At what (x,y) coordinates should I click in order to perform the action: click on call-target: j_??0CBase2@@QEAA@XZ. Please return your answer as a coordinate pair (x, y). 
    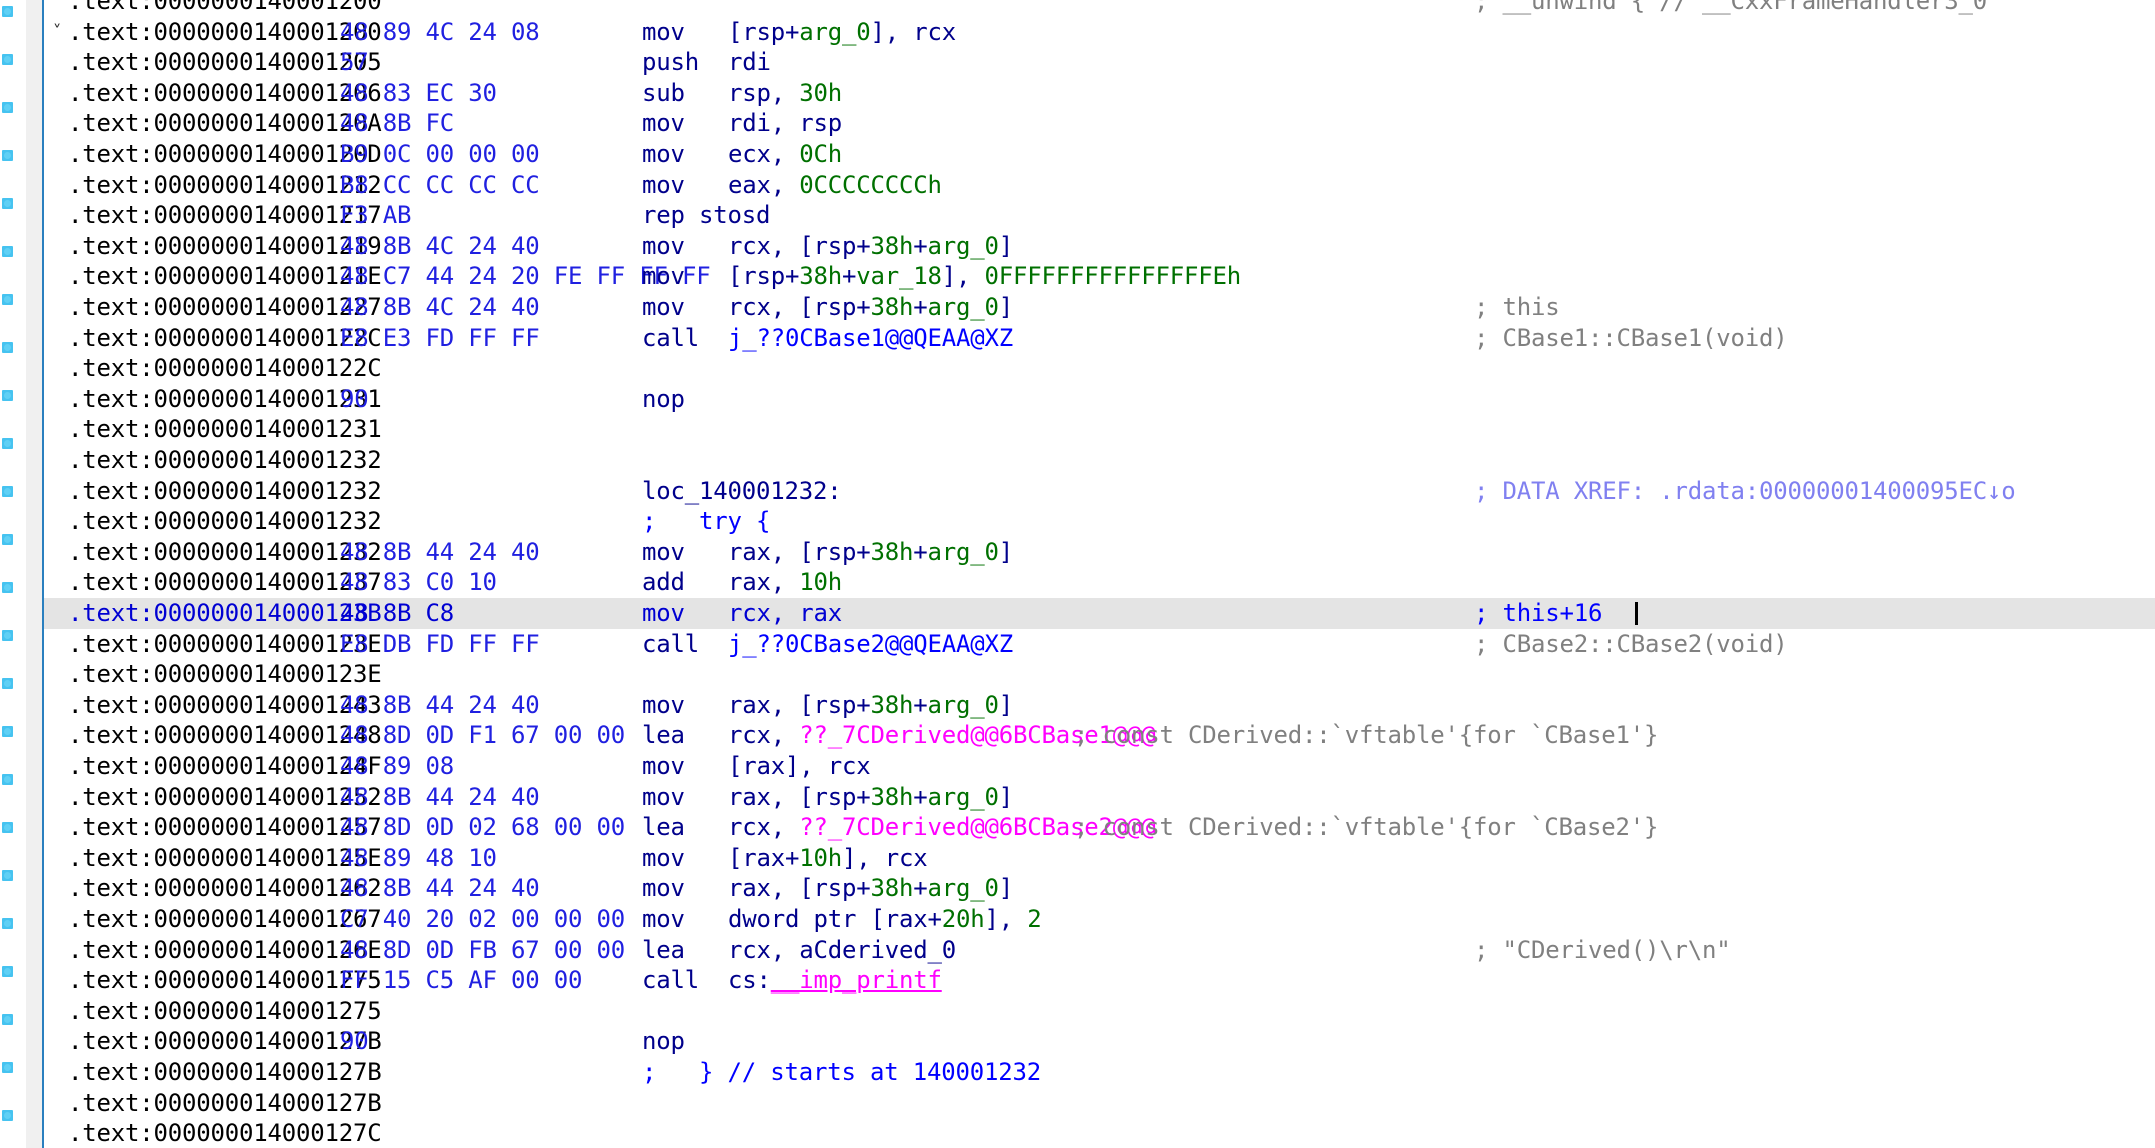
    Looking at the image, I should click on (870, 644).